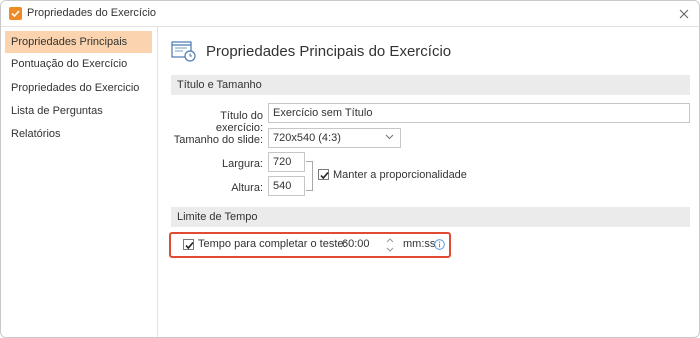 Image resolution: width=700 pixels, height=338 pixels. Describe the element at coordinates (430, 85) in the screenshot. I see `section-title-size: Título e Tamanho` at that location.